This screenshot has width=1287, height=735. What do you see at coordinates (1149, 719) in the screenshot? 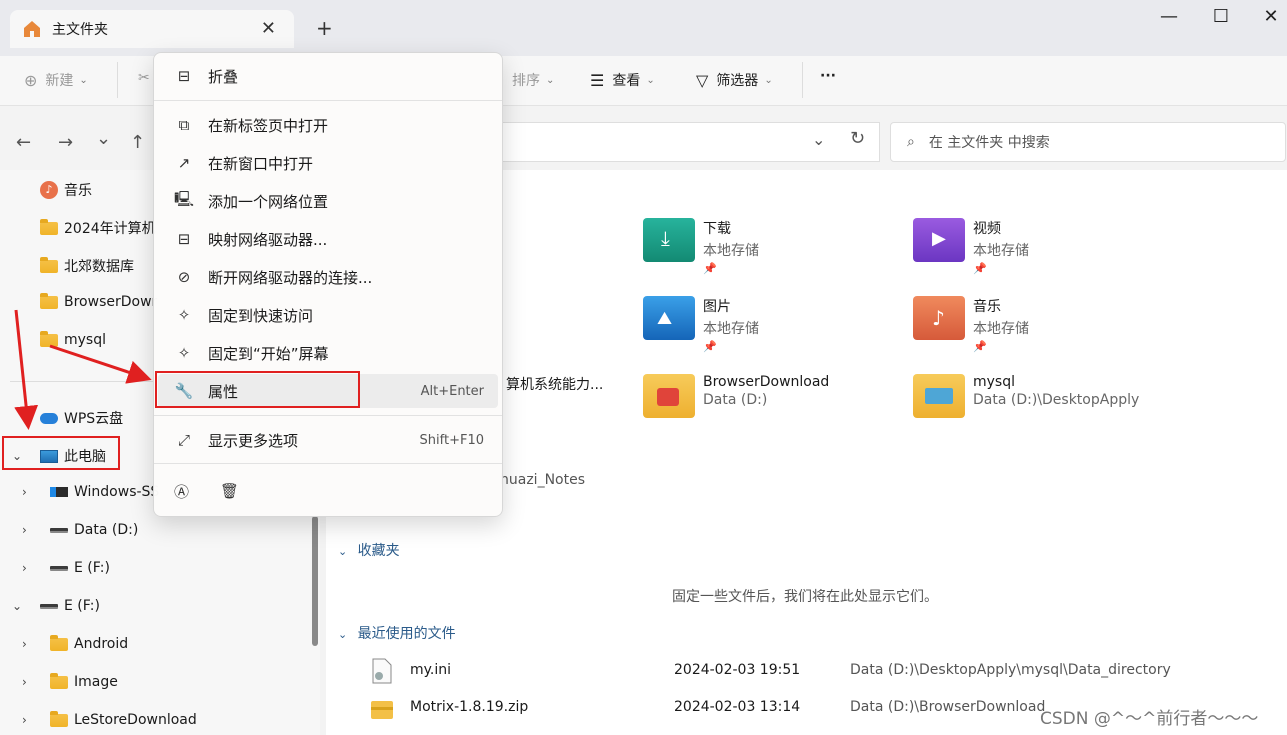
I see `watermark: CSDN @^～^前行者～～～` at bounding box center [1149, 719].